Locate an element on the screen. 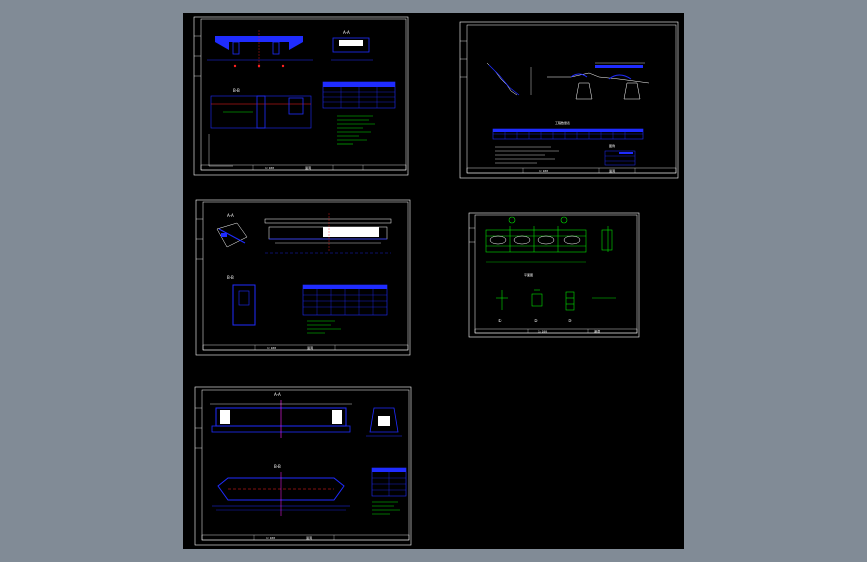 The width and height of the screenshot is (867, 562). sheet-4-title: 涵洞 is located at coordinates (597, 330).